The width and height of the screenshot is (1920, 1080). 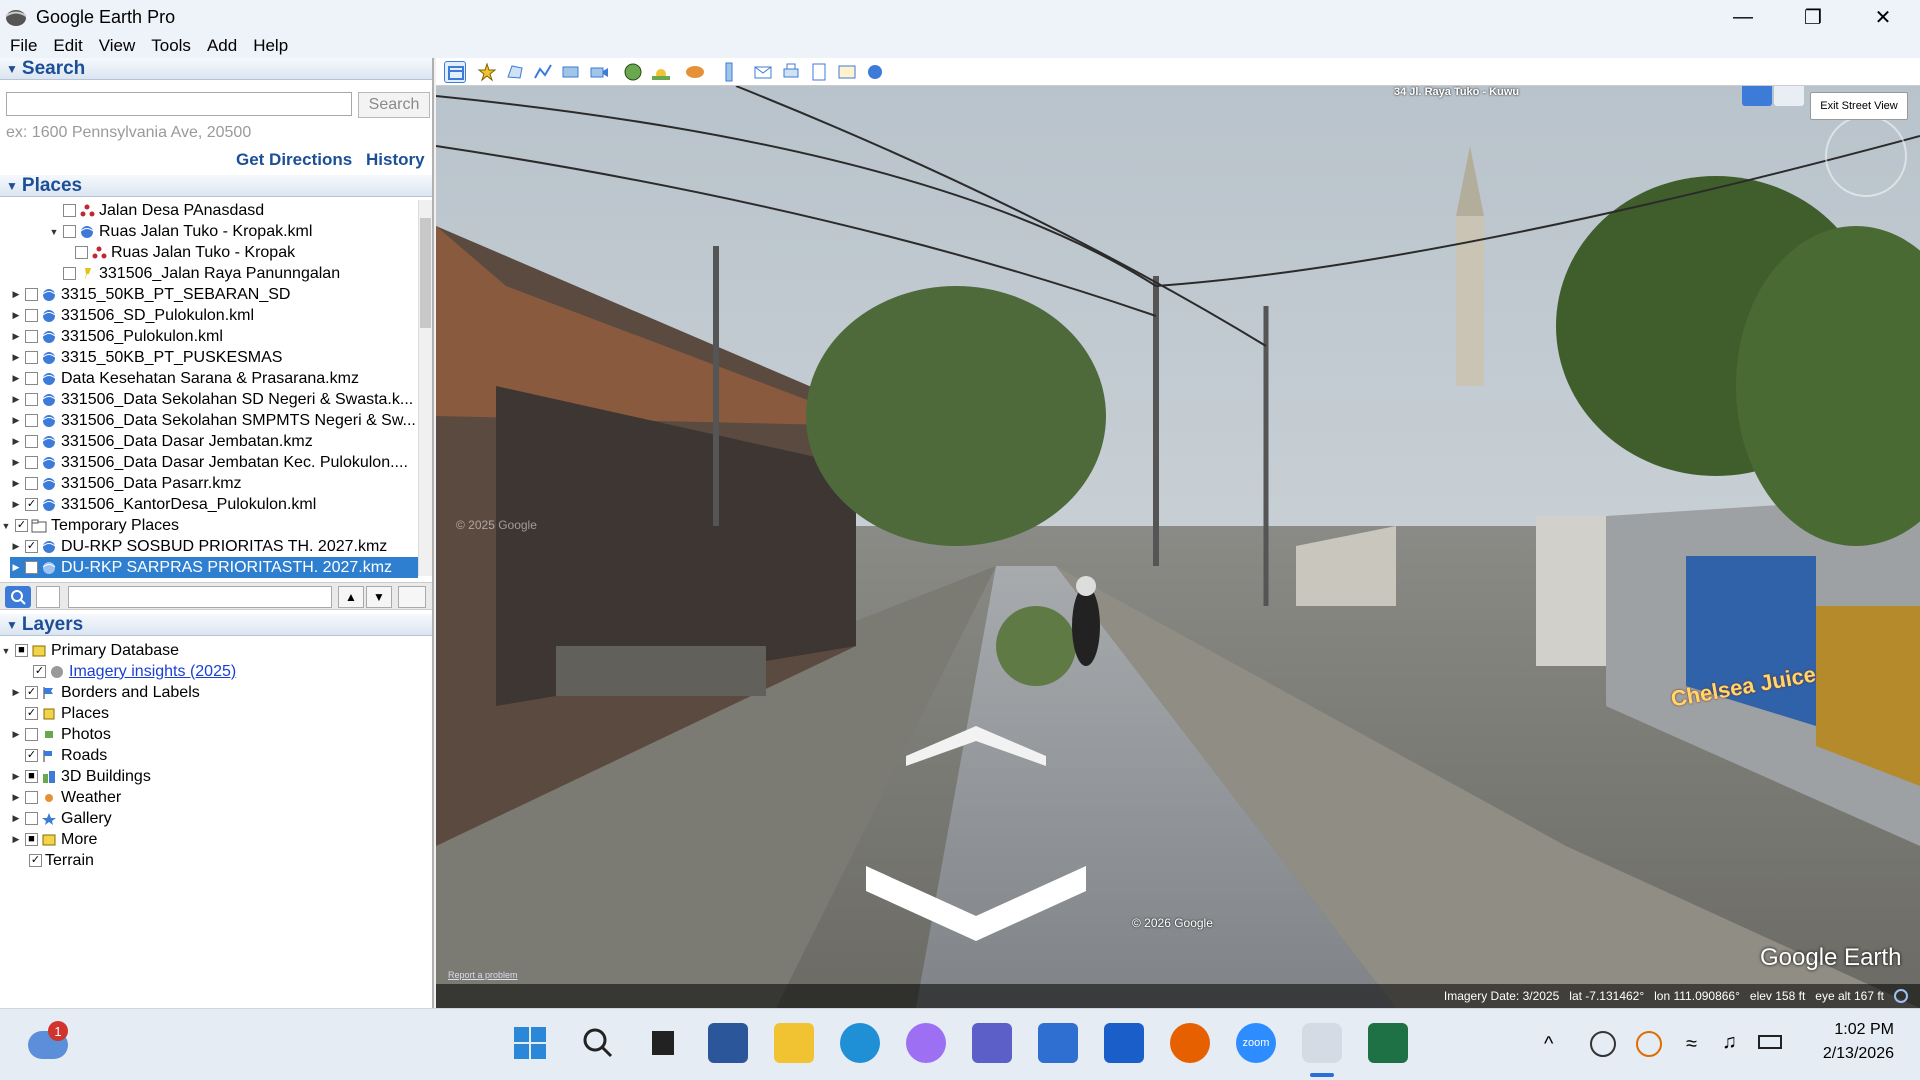 I want to click on zoom-app-icon: zoom, so click(x=1256, y=1043).